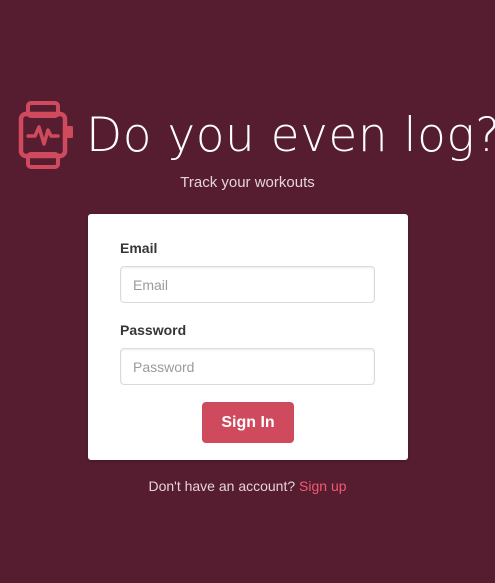 The height and width of the screenshot is (583, 495). I want to click on password-label: Password, so click(153, 330).